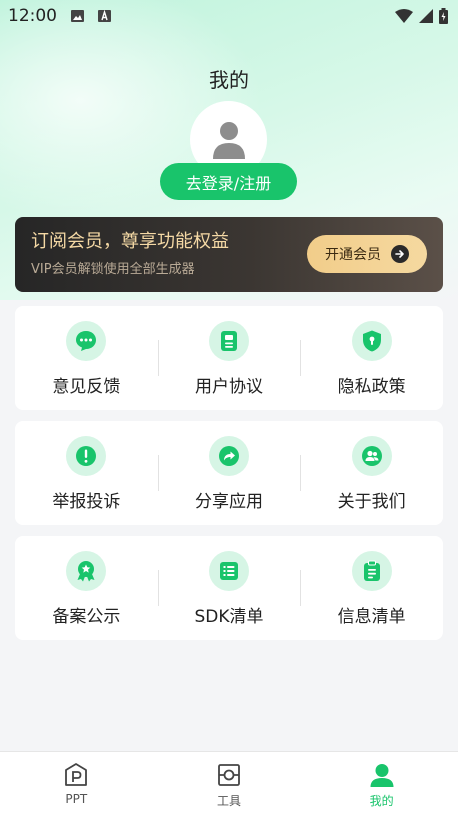 The height and width of the screenshot is (815, 458). Describe the element at coordinates (371, 387) in the screenshot. I see `menu-item-label: 隐私政策` at that location.